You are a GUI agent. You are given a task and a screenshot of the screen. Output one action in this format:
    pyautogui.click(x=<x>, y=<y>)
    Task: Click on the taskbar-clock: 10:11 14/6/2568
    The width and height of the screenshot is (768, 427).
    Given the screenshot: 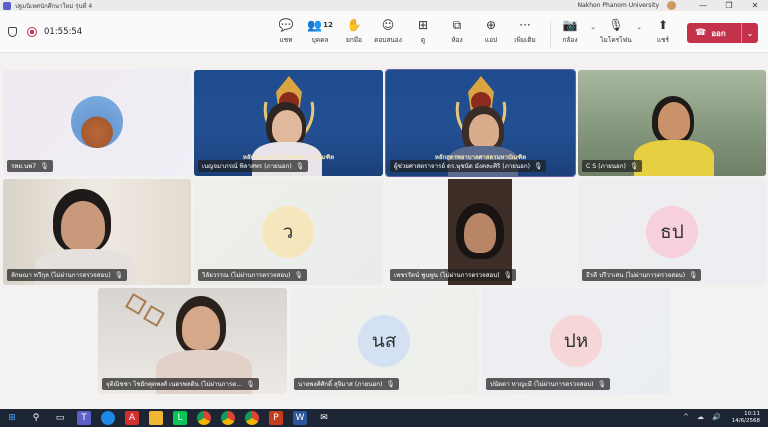 What is the action you would take?
    pyautogui.click(x=746, y=418)
    